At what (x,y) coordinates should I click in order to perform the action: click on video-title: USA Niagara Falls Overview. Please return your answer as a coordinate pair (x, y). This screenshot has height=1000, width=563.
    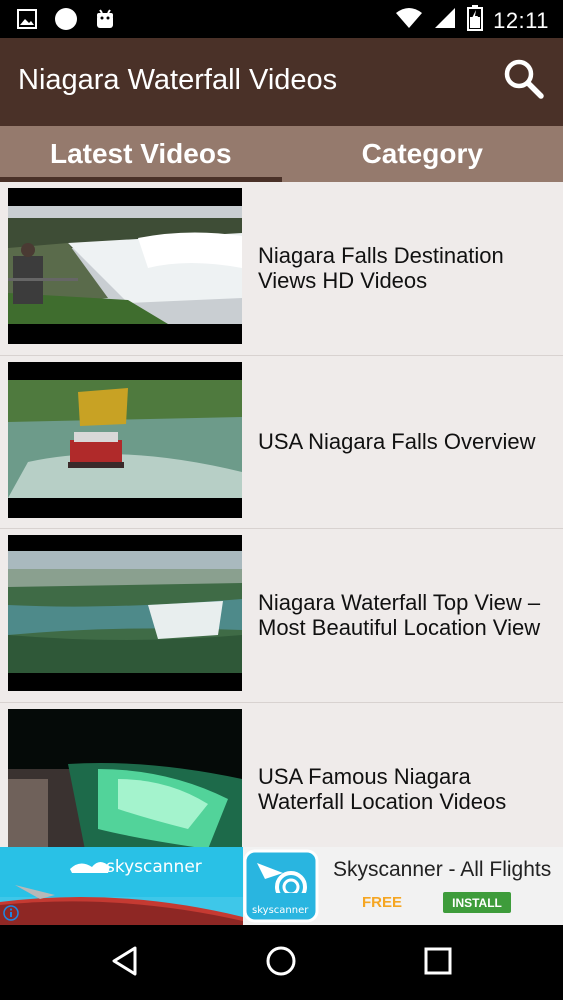
    Looking at the image, I should click on (397, 442).